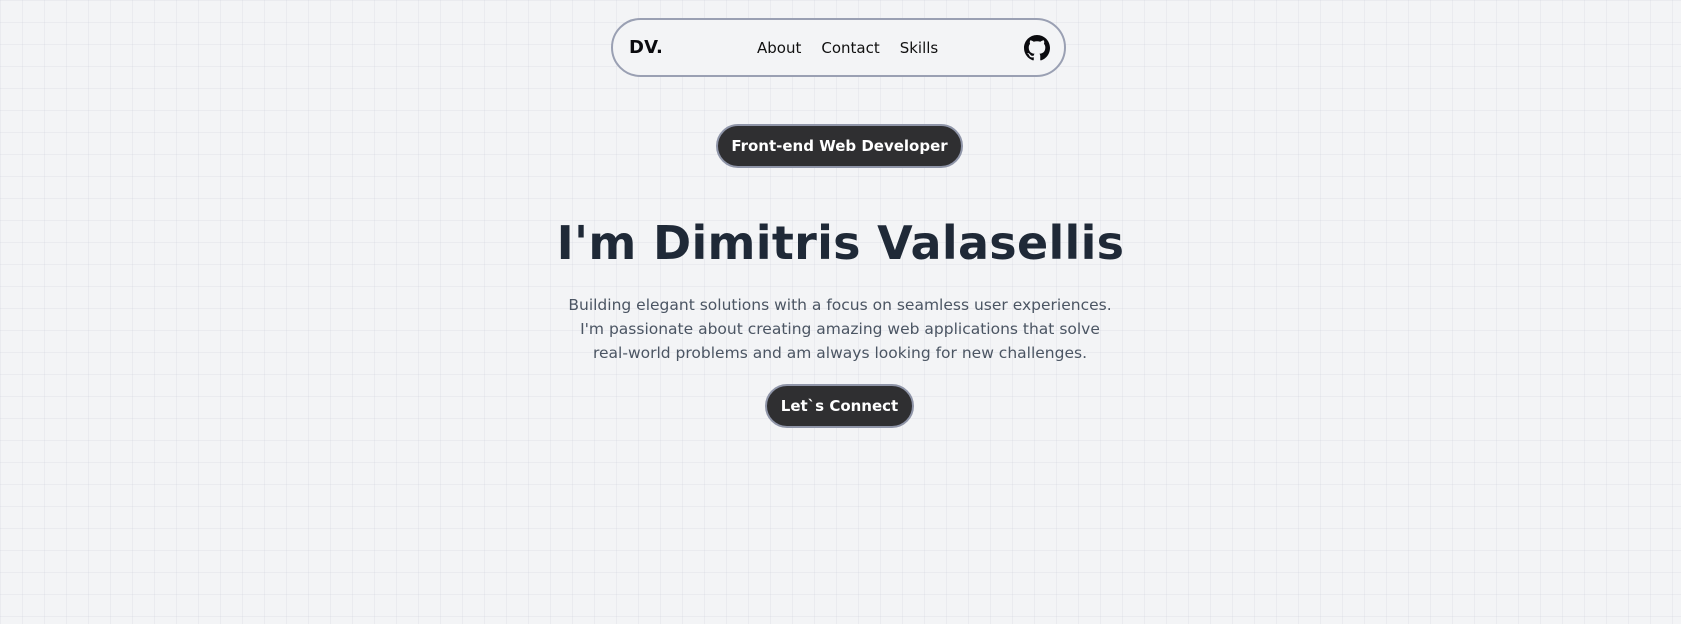 The width and height of the screenshot is (1681, 624). I want to click on nav-link-contact: Contact, so click(850, 48).